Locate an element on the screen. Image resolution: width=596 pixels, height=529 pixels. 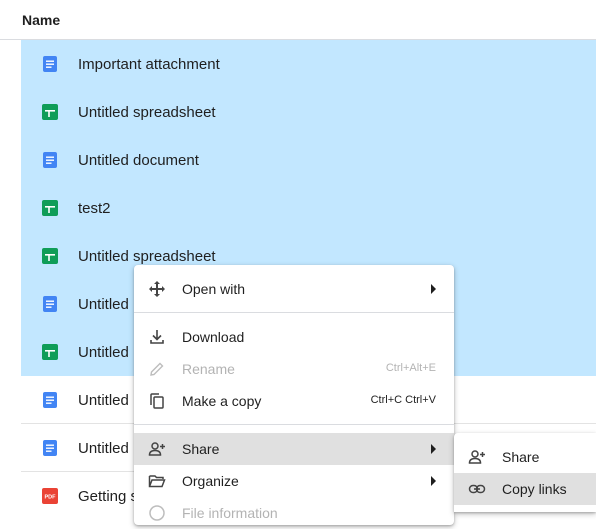
menu-item-label: Make a copy is located at coordinates (222, 401).